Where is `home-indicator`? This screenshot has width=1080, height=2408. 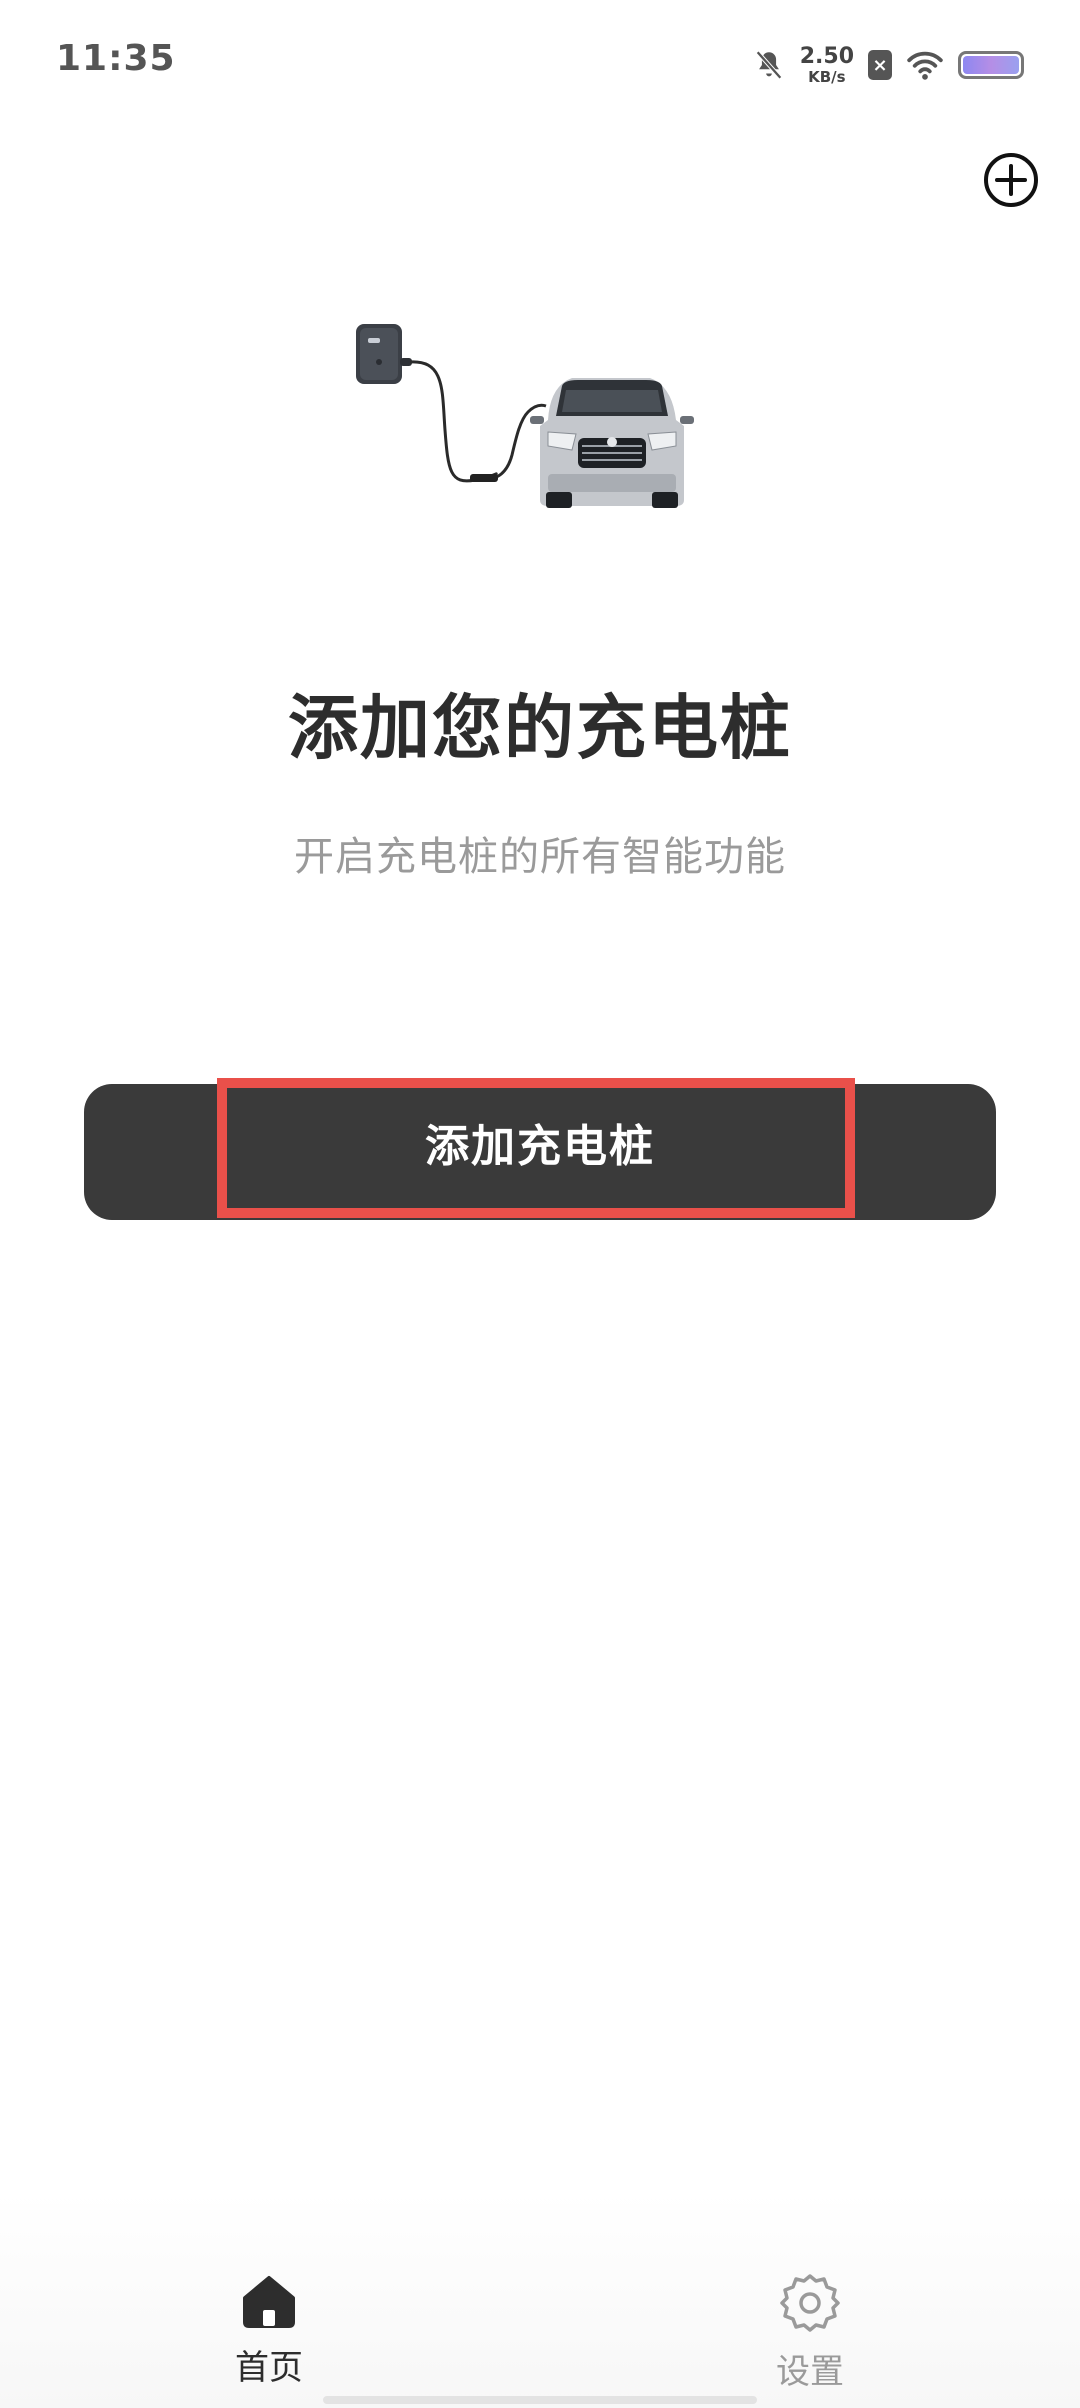 home-indicator is located at coordinates (540, 2400).